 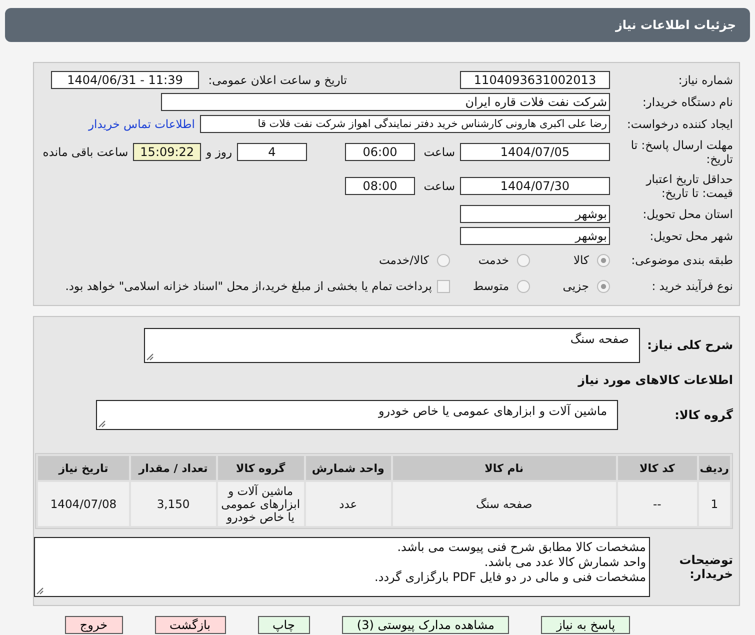 What do you see at coordinates (85, 152) in the screenshot?
I see `field-label: ساعت باقی مانده` at bounding box center [85, 152].